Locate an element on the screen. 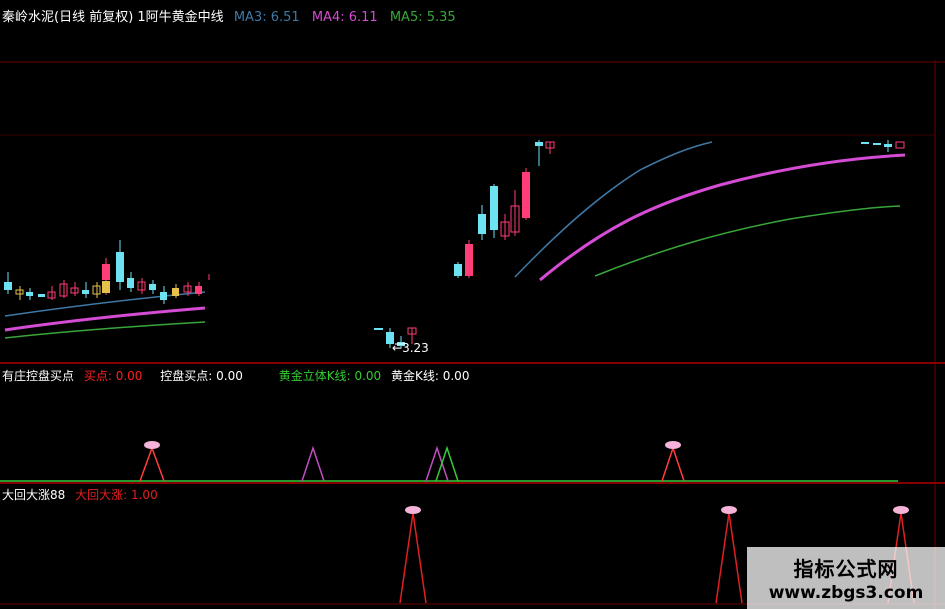  ma5-value: 5.35 is located at coordinates (441, 17).